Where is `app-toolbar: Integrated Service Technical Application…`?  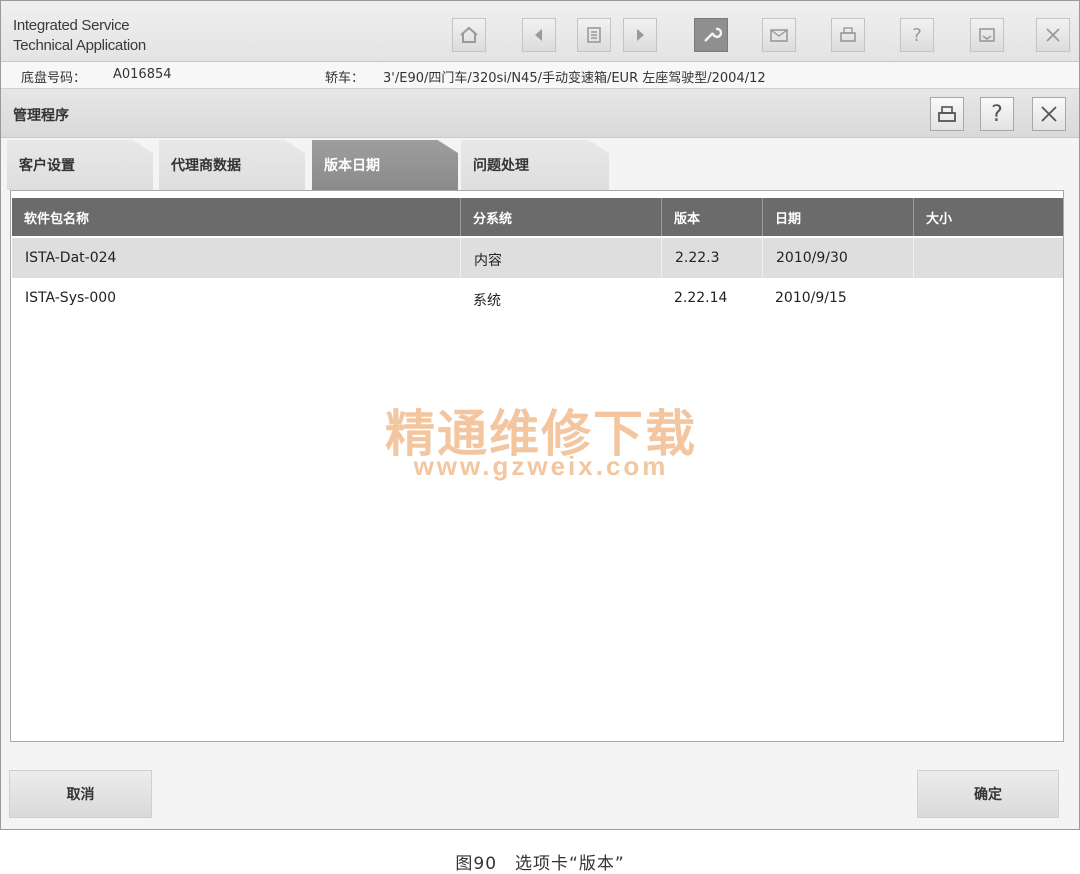 app-toolbar: Integrated Service Technical Application… is located at coordinates (540, 31).